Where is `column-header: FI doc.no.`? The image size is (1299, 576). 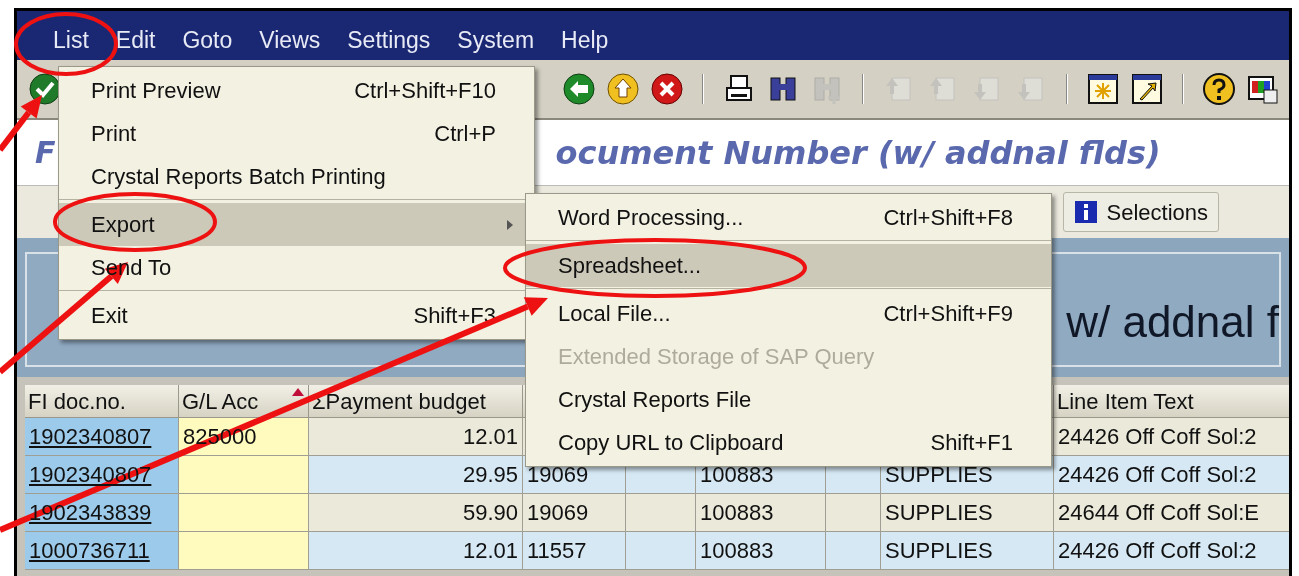 column-header: FI doc.no. is located at coordinates (102, 401).